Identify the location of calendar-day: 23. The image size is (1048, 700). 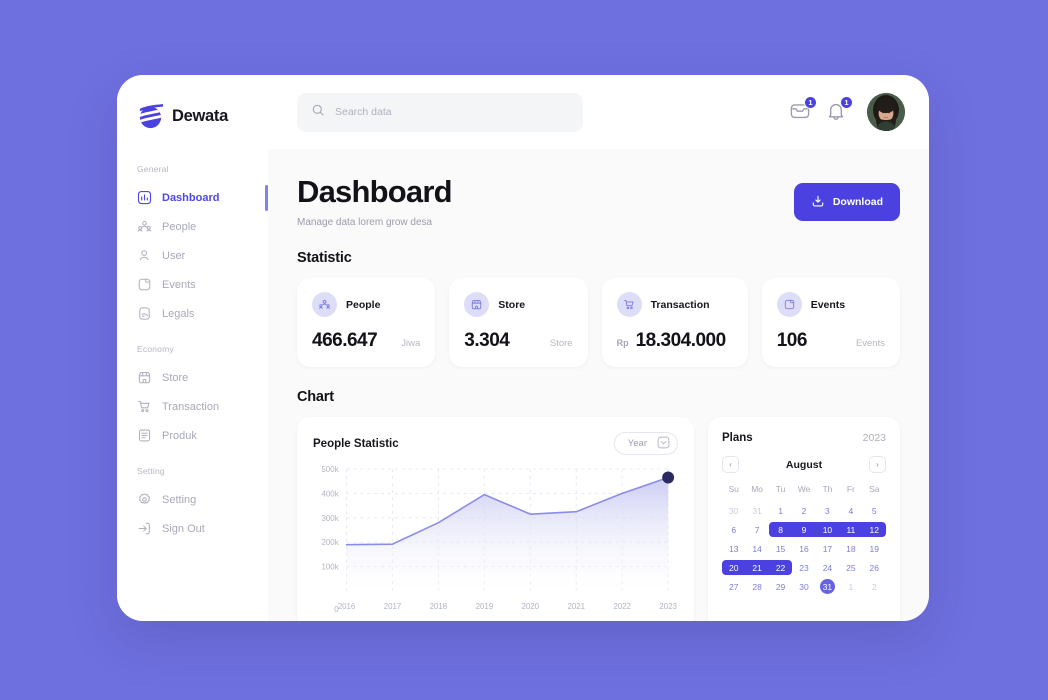
(803, 567).